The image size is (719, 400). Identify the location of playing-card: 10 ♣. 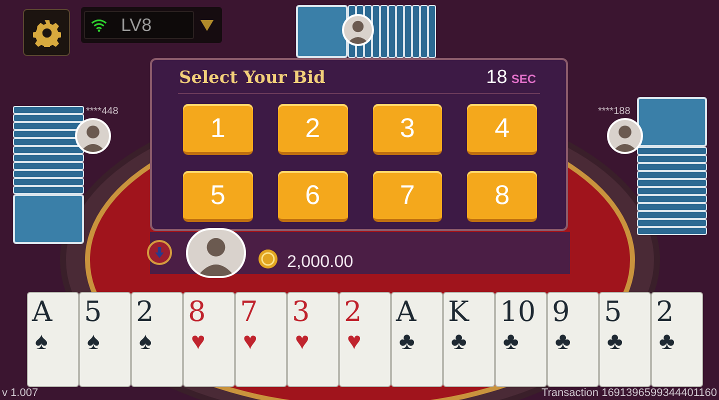
(521, 339).